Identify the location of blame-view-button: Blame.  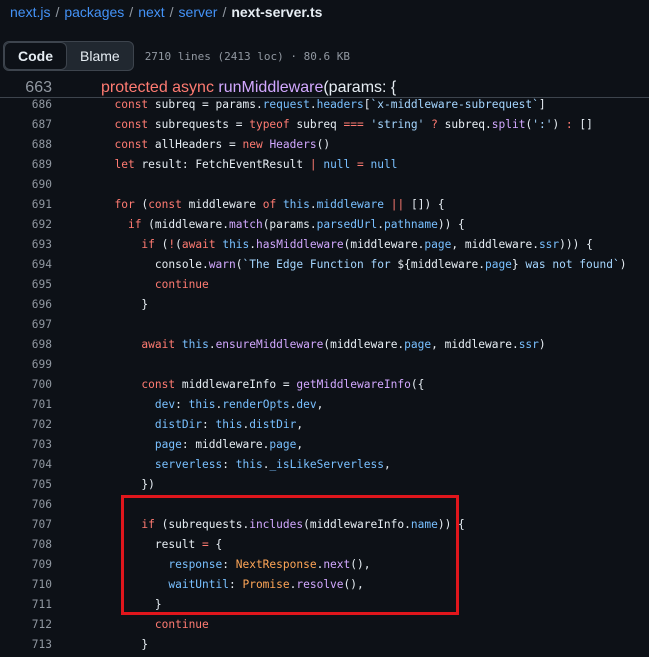
(100, 56).